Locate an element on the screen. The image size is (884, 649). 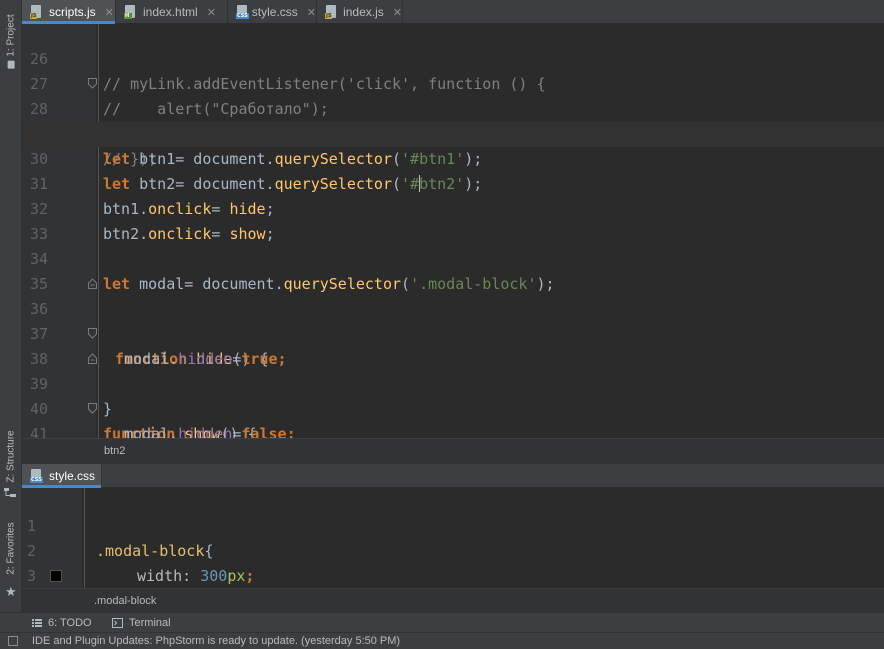
code-line: 2 width: 300px; is located at coordinates (453, 549).